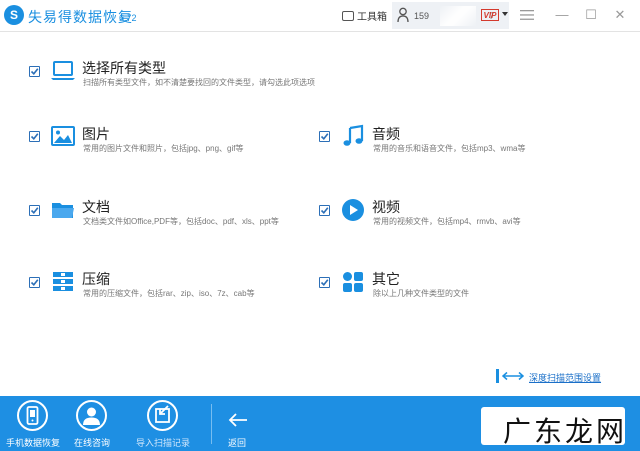  Describe the element at coordinates (372, 17) in the screenshot. I see `toolbox-label: 工具箱` at that location.